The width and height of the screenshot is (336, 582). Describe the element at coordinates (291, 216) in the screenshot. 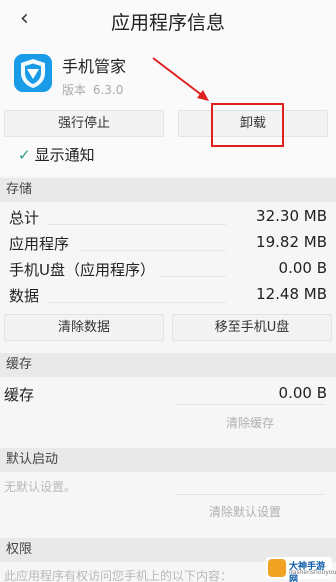

I see `row-value: 32.30 MB` at that location.